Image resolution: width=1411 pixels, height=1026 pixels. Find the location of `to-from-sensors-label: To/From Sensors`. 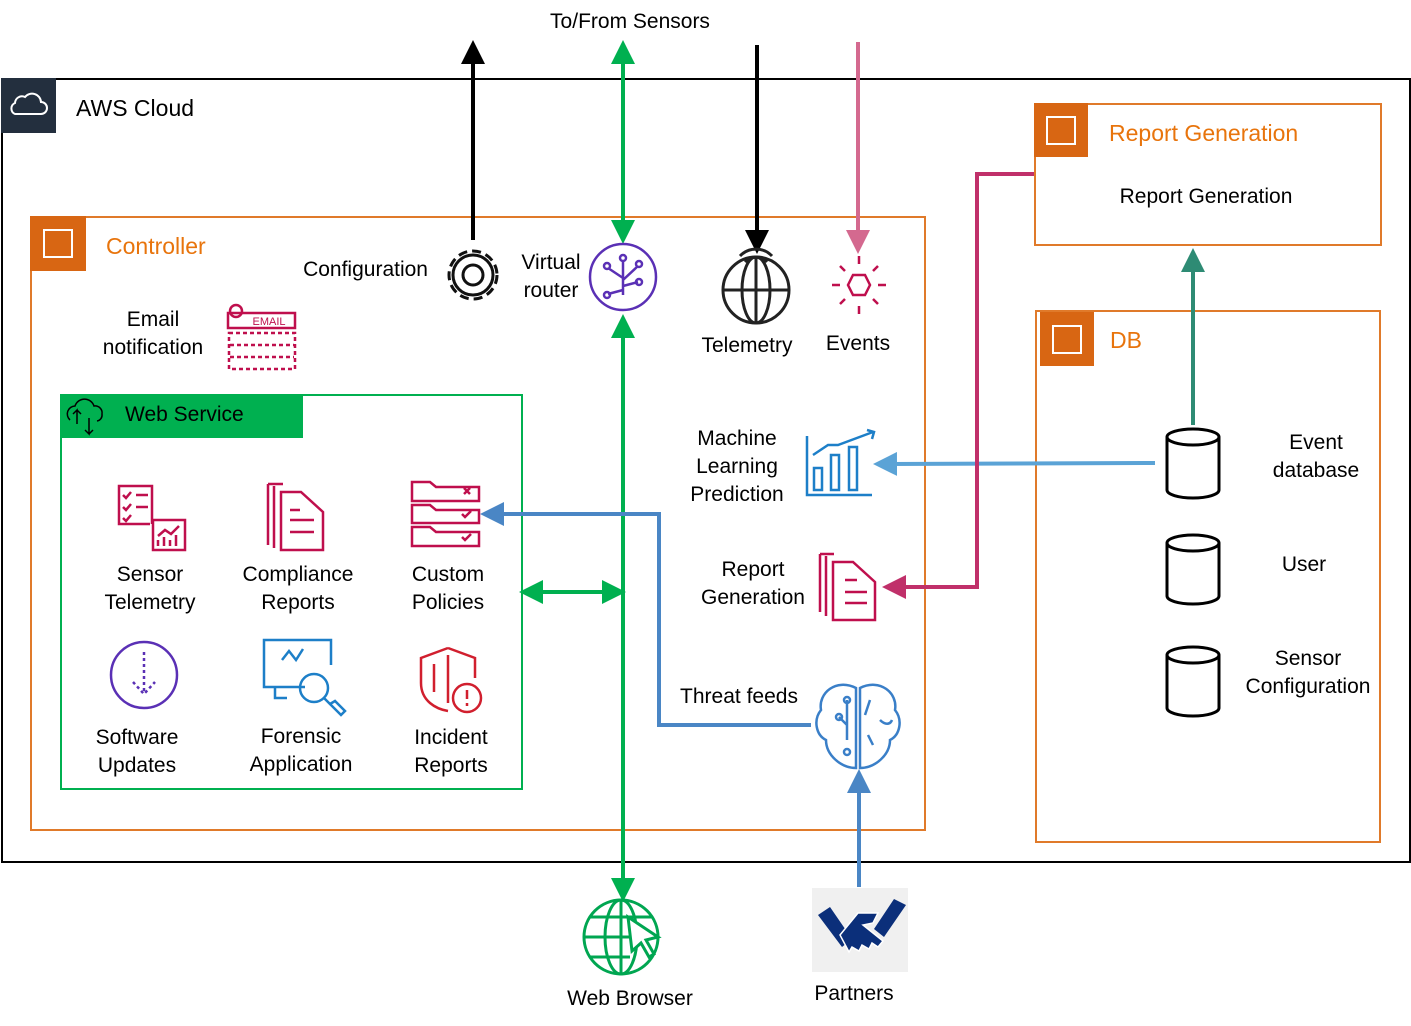

to-from-sensors-label: To/From Sensors is located at coordinates (630, 21).